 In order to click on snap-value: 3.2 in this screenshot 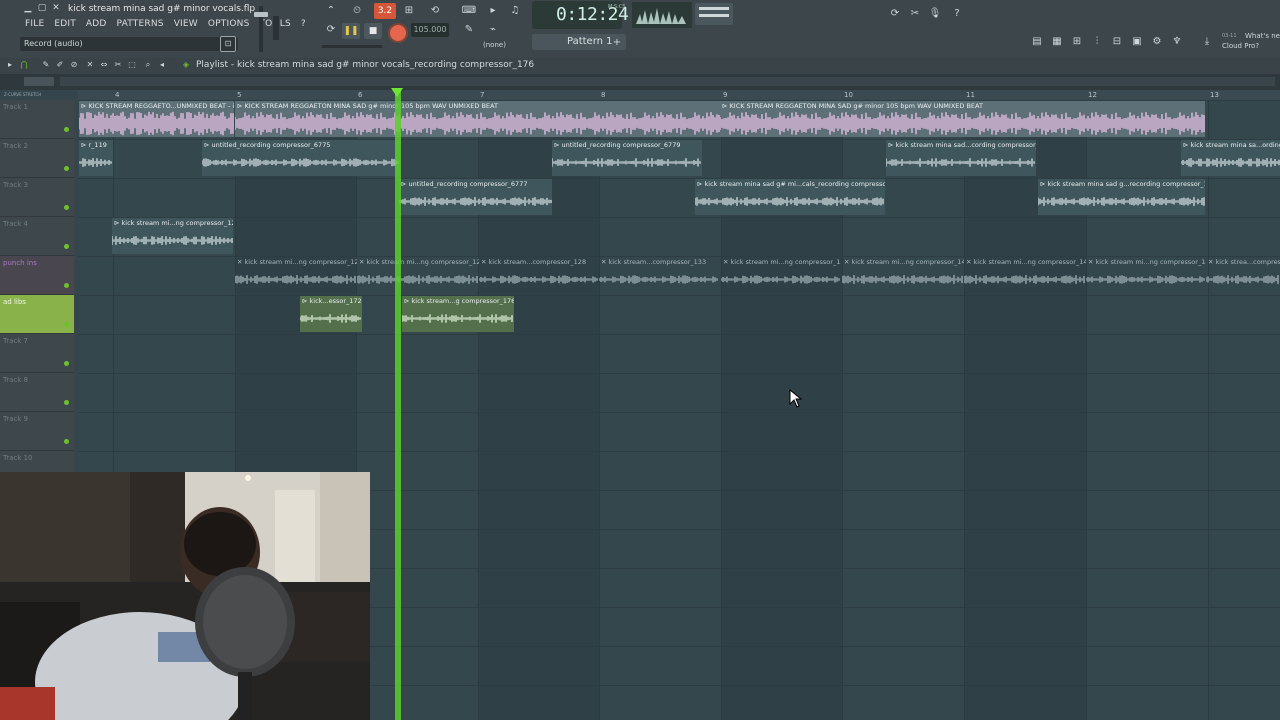, I will do `click(385, 11)`.